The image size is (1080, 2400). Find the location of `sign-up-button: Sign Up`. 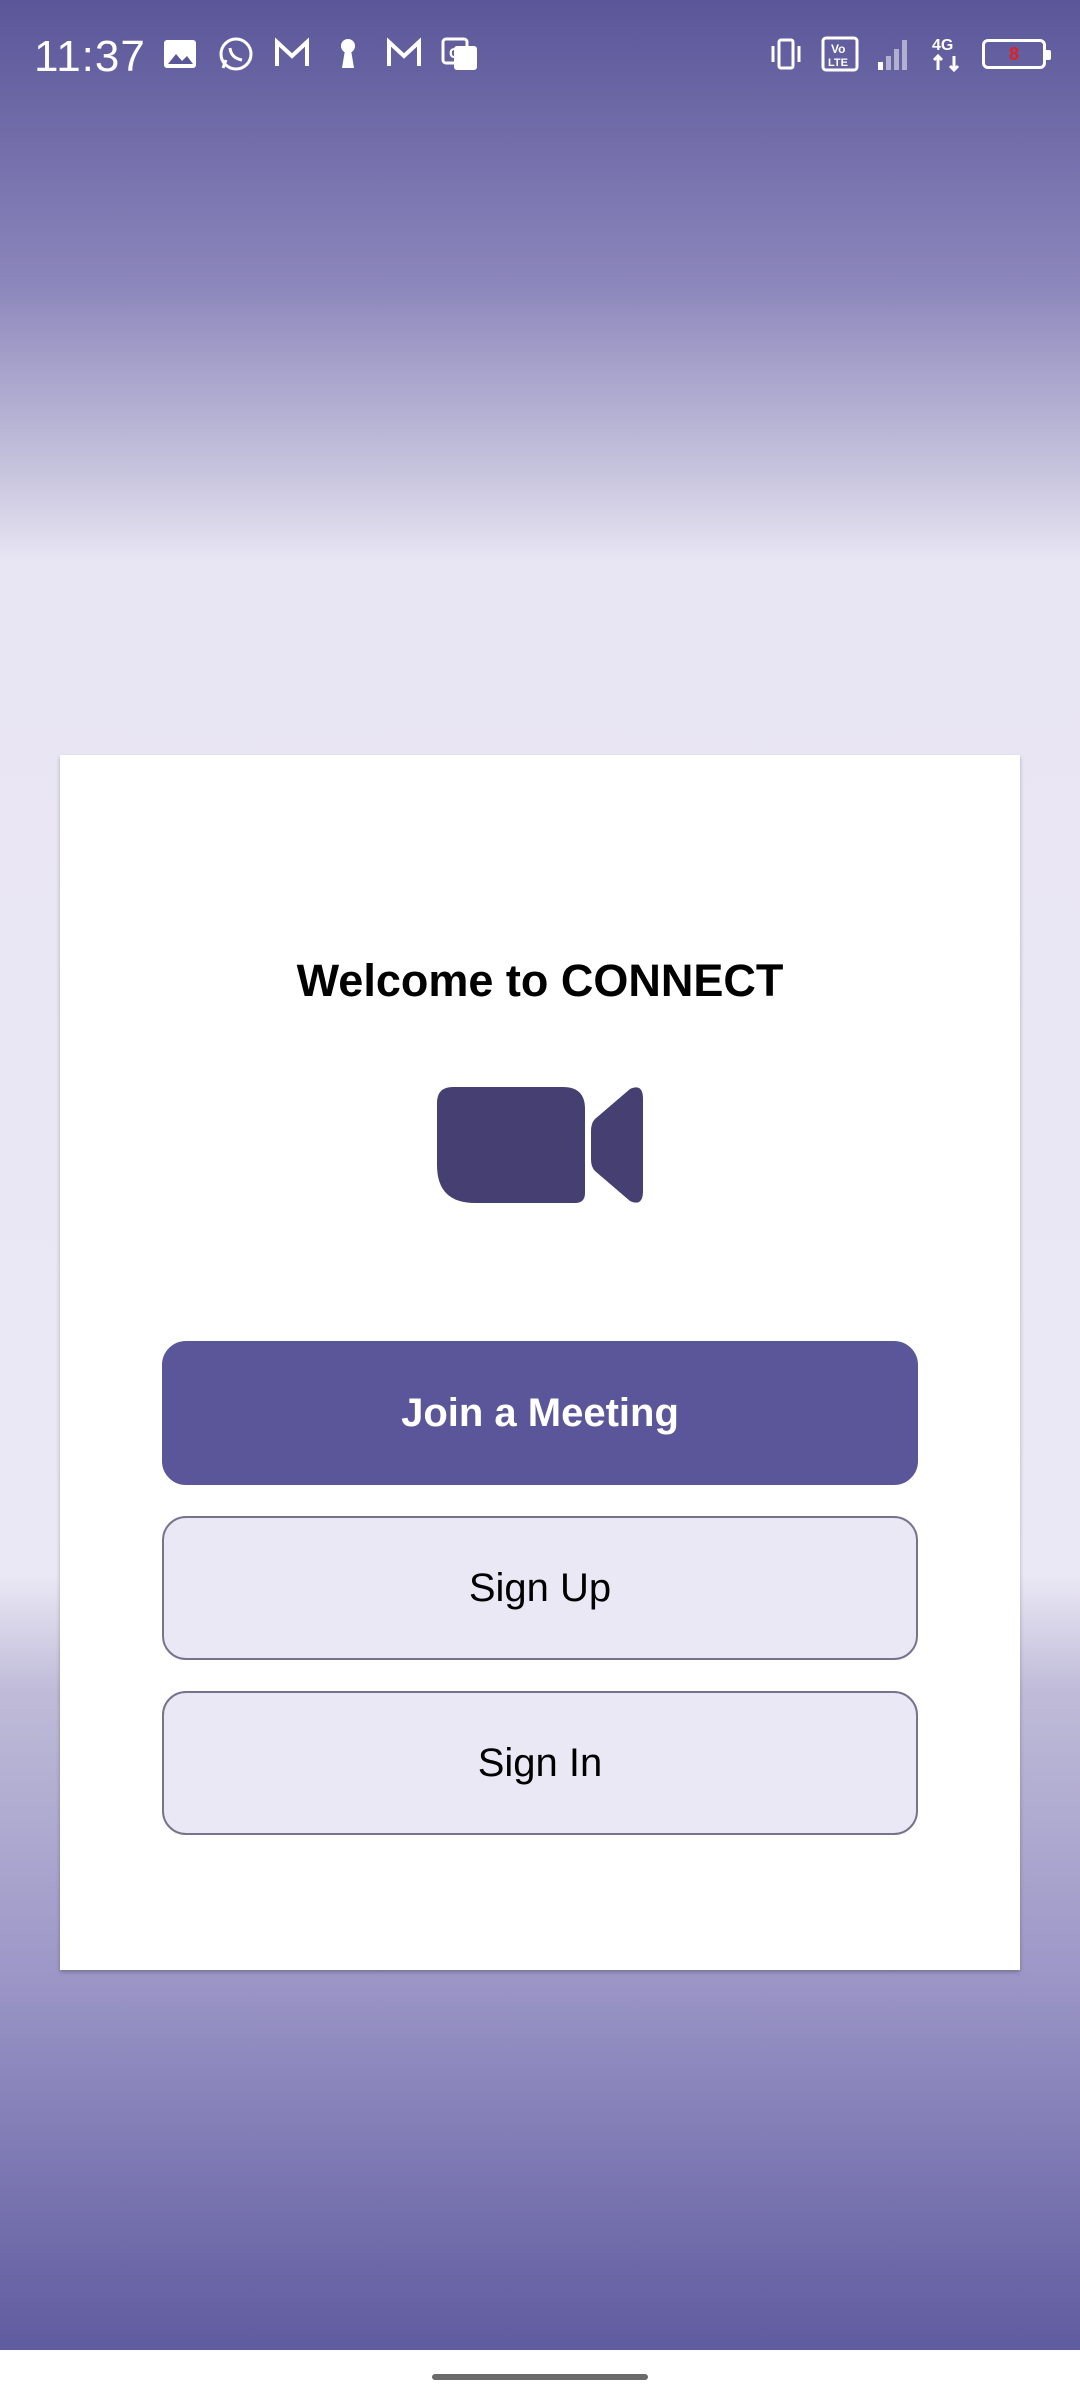

sign-up-button: Sign Up is located at coordinates (540, 1588).